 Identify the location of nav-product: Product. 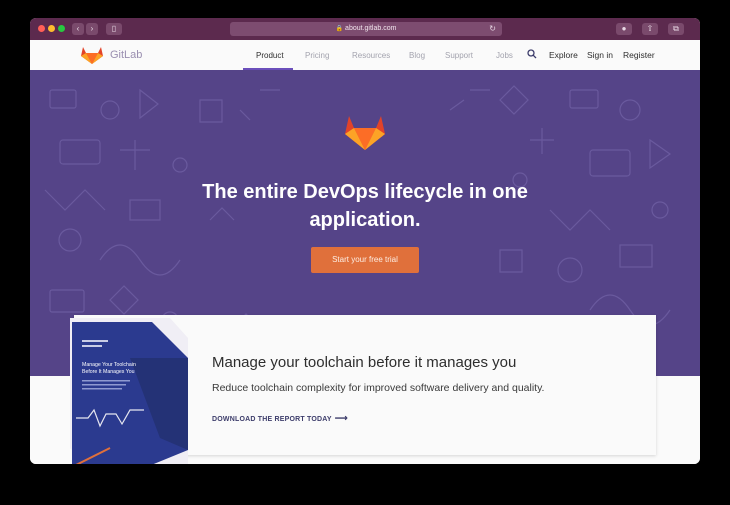
(270, 55).